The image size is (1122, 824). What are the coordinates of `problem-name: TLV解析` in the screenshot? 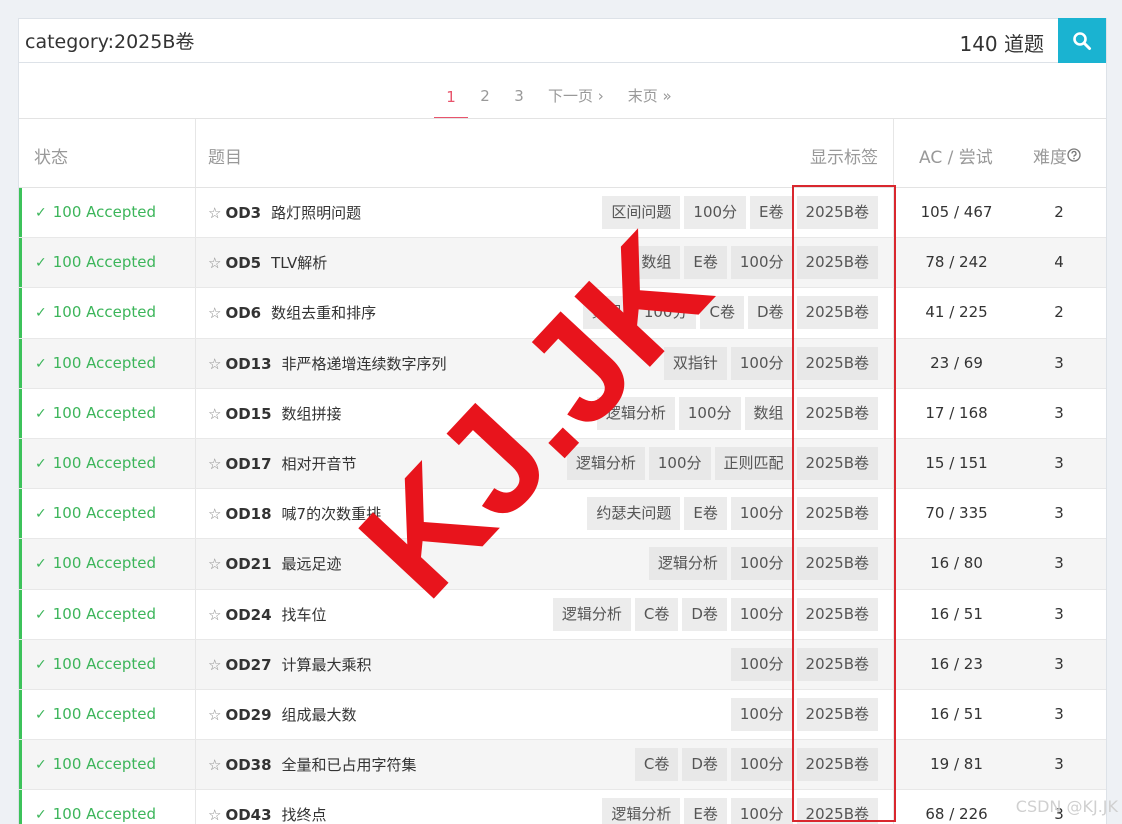 It's located at (299, 263).